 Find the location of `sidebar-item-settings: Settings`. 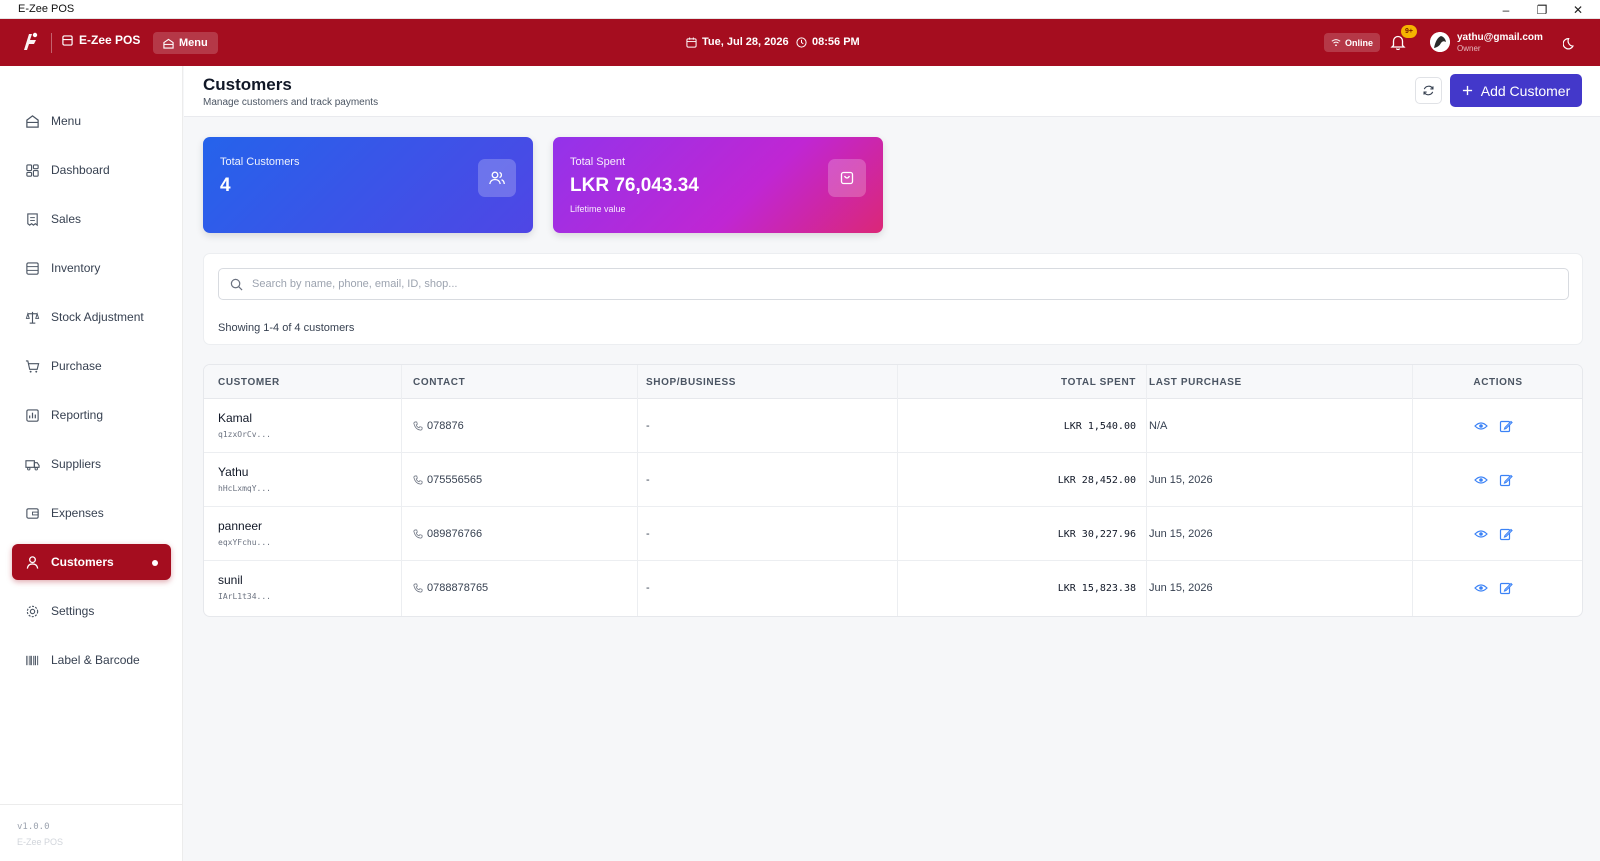

sidebar-item-settings: Settings is located at coordinates (91, 611).